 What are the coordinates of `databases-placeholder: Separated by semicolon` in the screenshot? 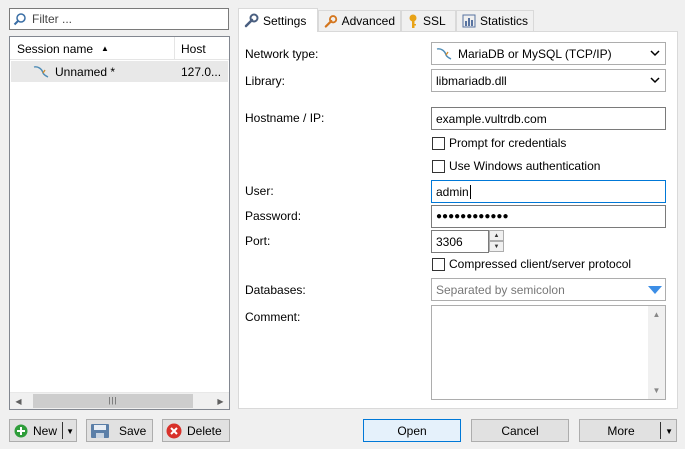 It's located at (500, 289).